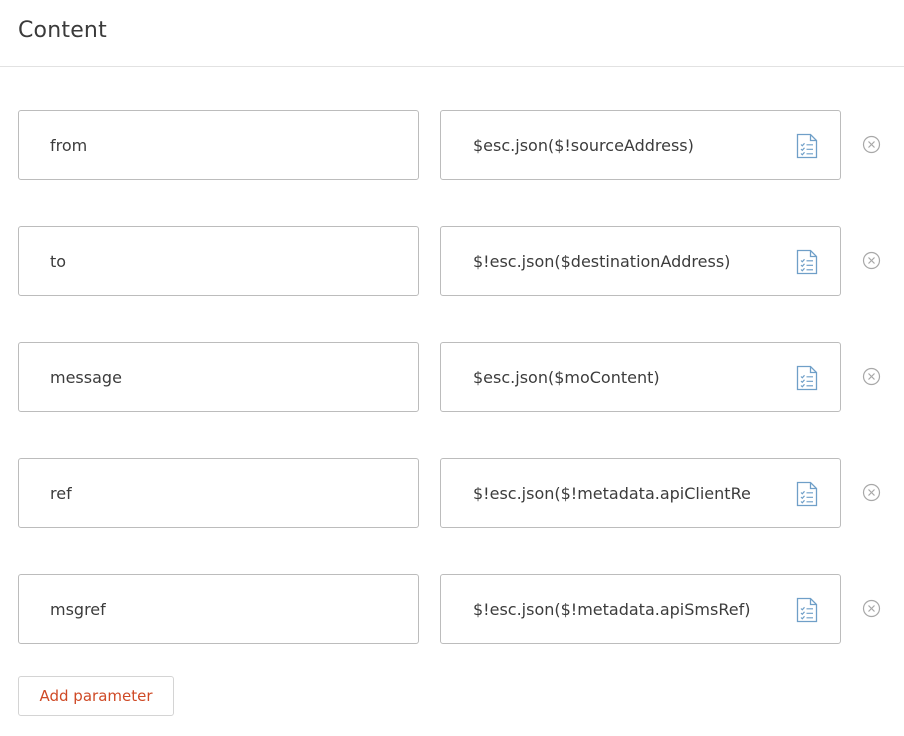 Image resolution: width=904 pixels, height=736 pixels. I want to click on parameter-row: msgref $!esc.json($!metadata.apiSmsRef), so click(452, 609).